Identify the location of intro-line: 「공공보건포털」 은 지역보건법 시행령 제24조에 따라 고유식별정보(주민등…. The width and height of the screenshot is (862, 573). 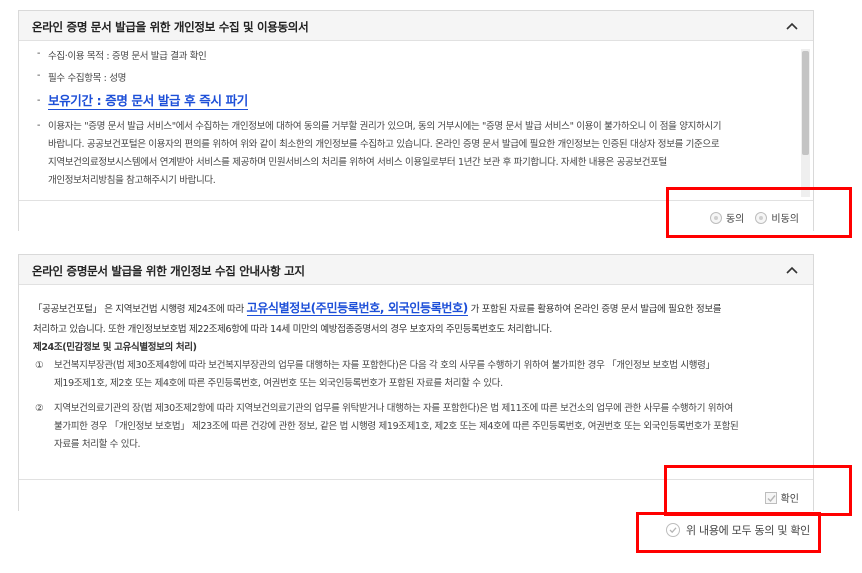
(416, 309).